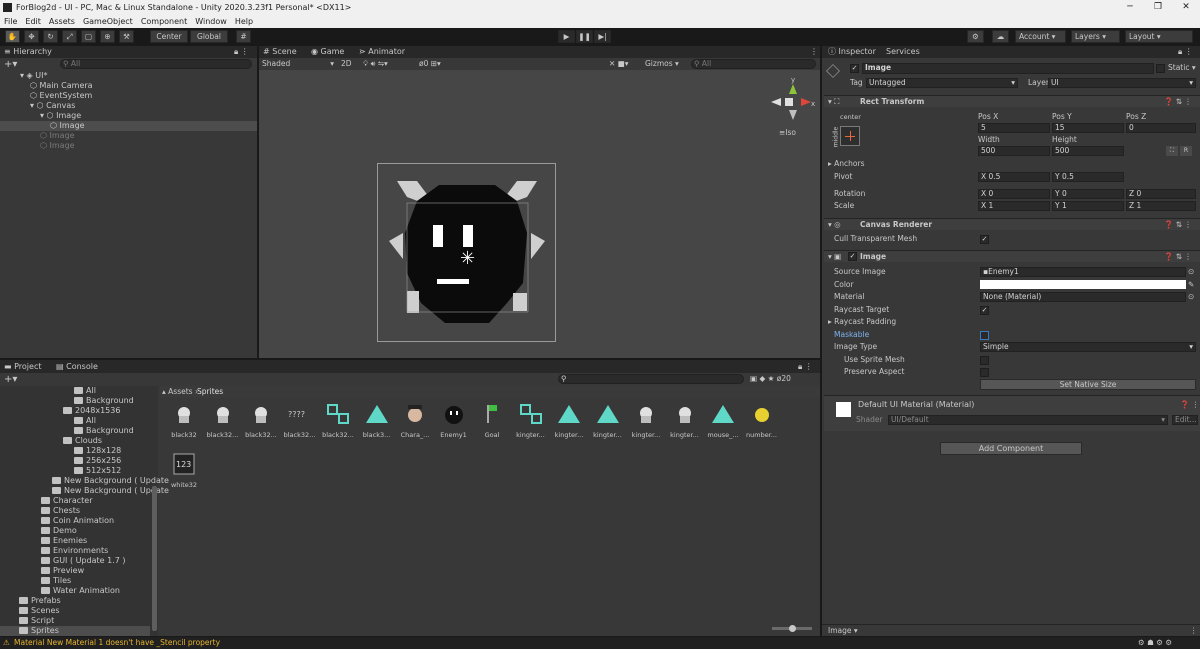  I want to click on project-search-input: ⚲, so click(651, 379).